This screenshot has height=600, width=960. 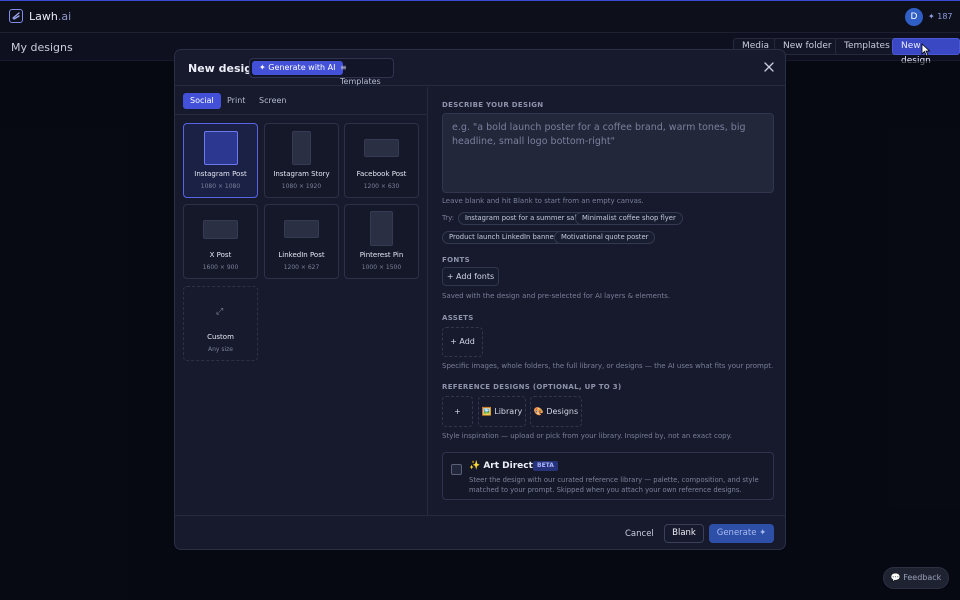 What do you see at coordinates (16, 16) in the screenshot?
I see `logo-icon` at bounding box center [16, 16].